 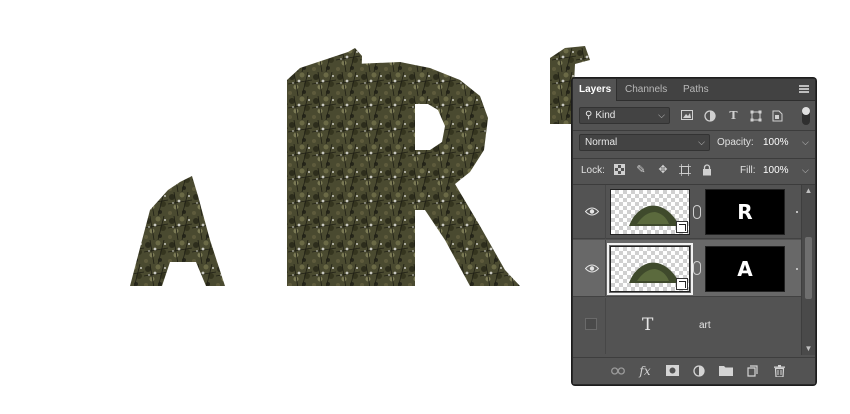 I want to click on lock-position-icon: ✥, so click(x=663, y=170).